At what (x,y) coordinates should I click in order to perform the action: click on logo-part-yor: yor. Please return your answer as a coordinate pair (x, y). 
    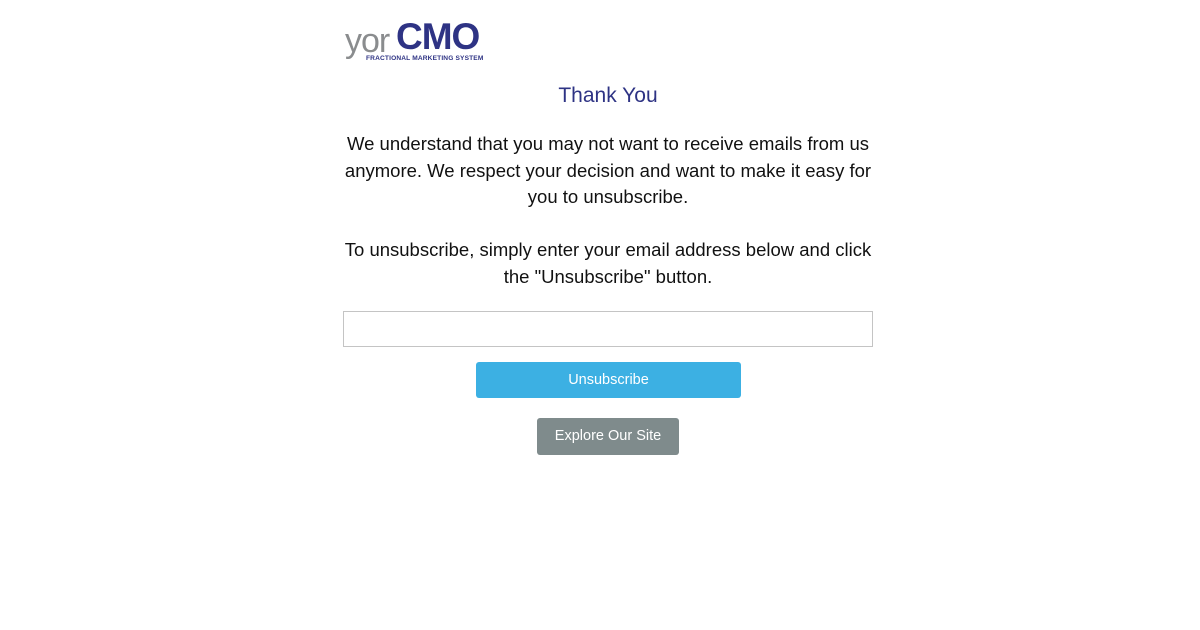
    Looking at the image, I should click on (367, 41).